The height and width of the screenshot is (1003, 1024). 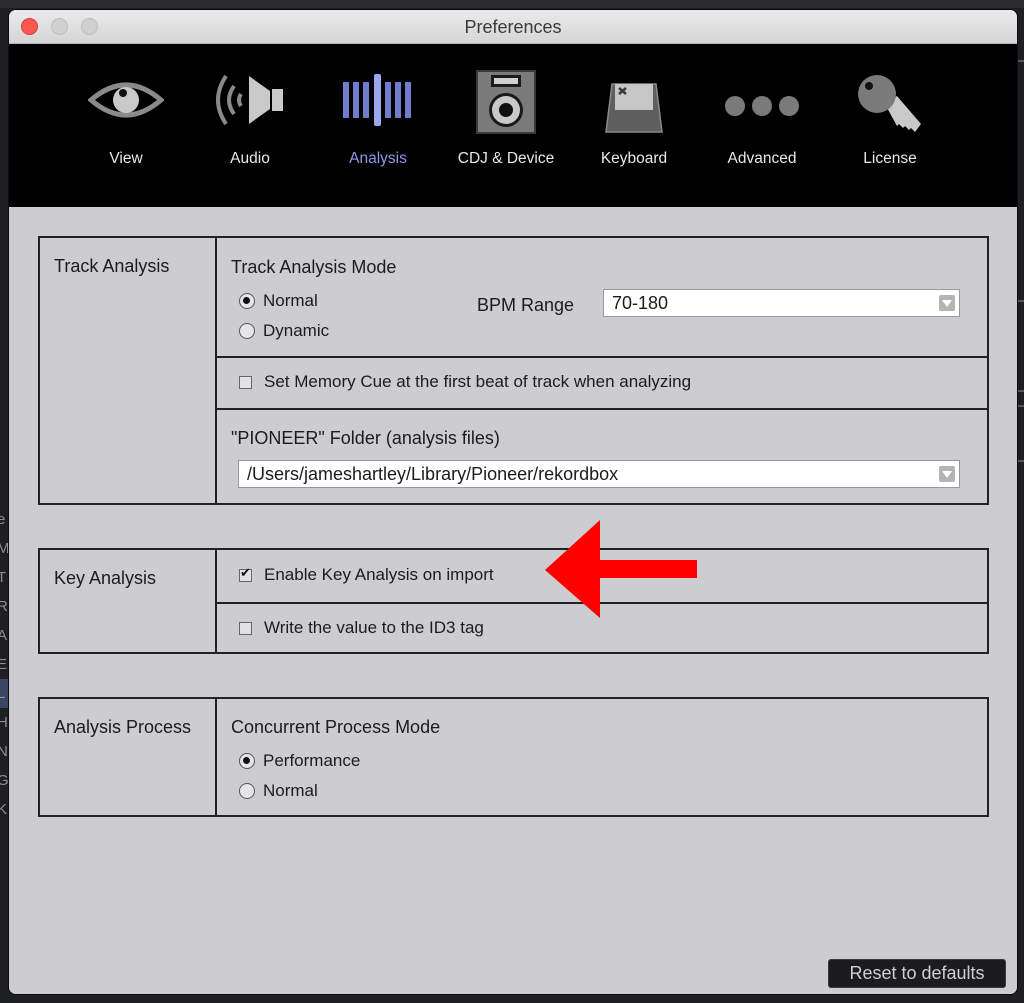 What do you see at coordinates (762, 158) in the screenshot?
I see `tab-advanced-label: Advanced` at bounding box center [762, 158].